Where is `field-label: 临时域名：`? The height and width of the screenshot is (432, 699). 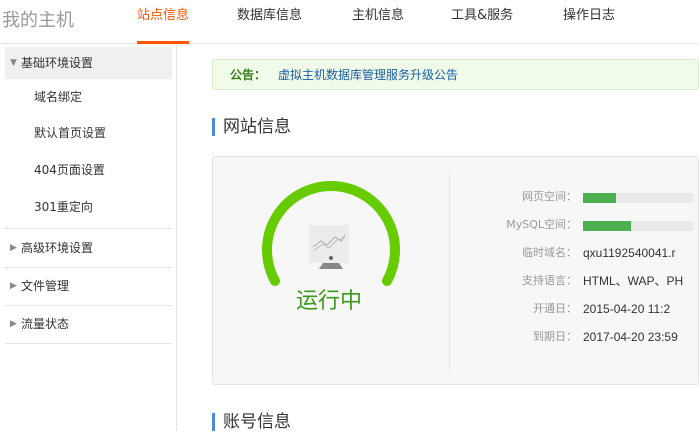
field-label: 临时域名： is located at coordinates (549, 252).